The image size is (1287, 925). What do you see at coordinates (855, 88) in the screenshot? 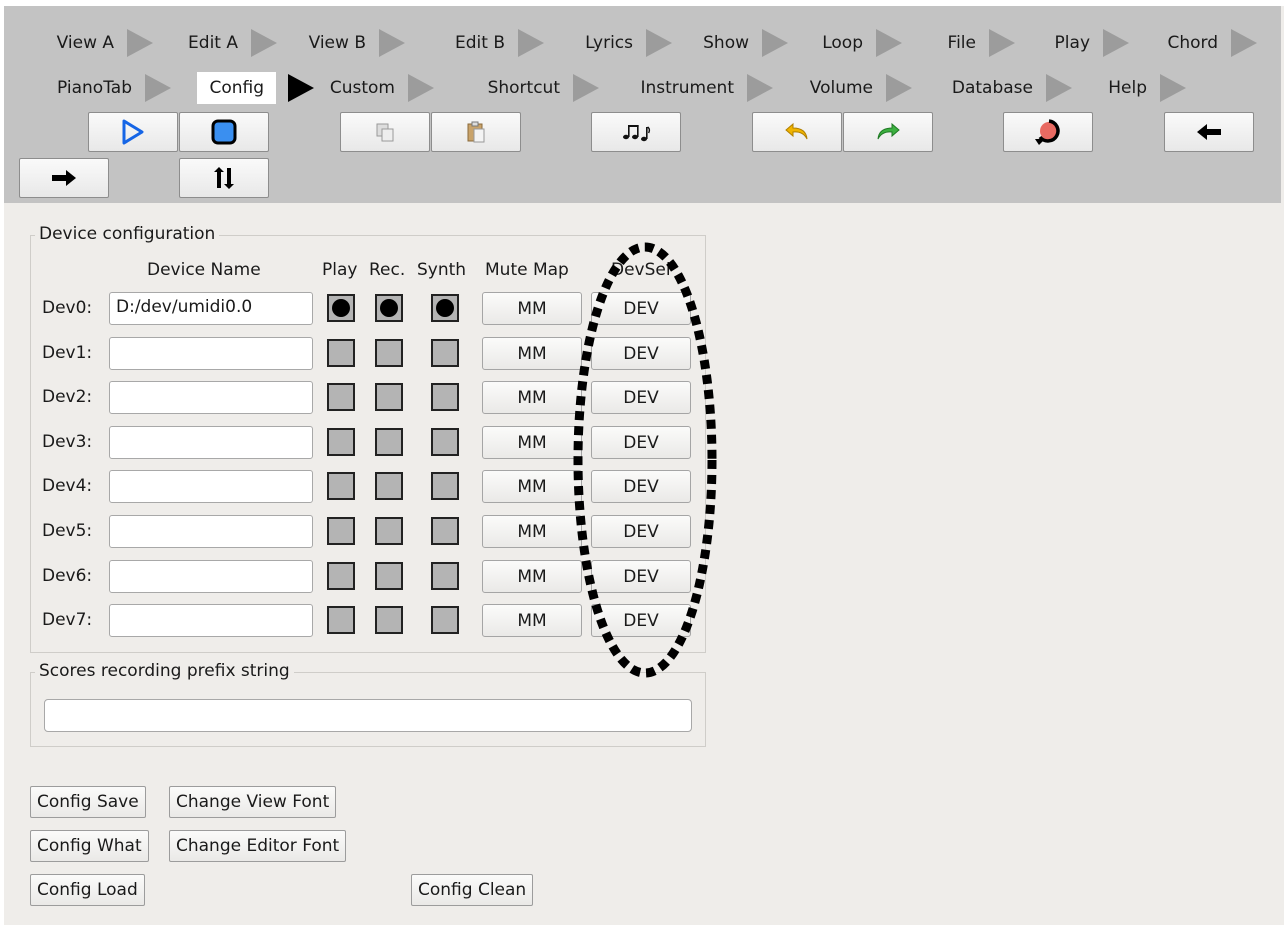
I see `tab-volume: Volume` at bounding box center [855, 88].